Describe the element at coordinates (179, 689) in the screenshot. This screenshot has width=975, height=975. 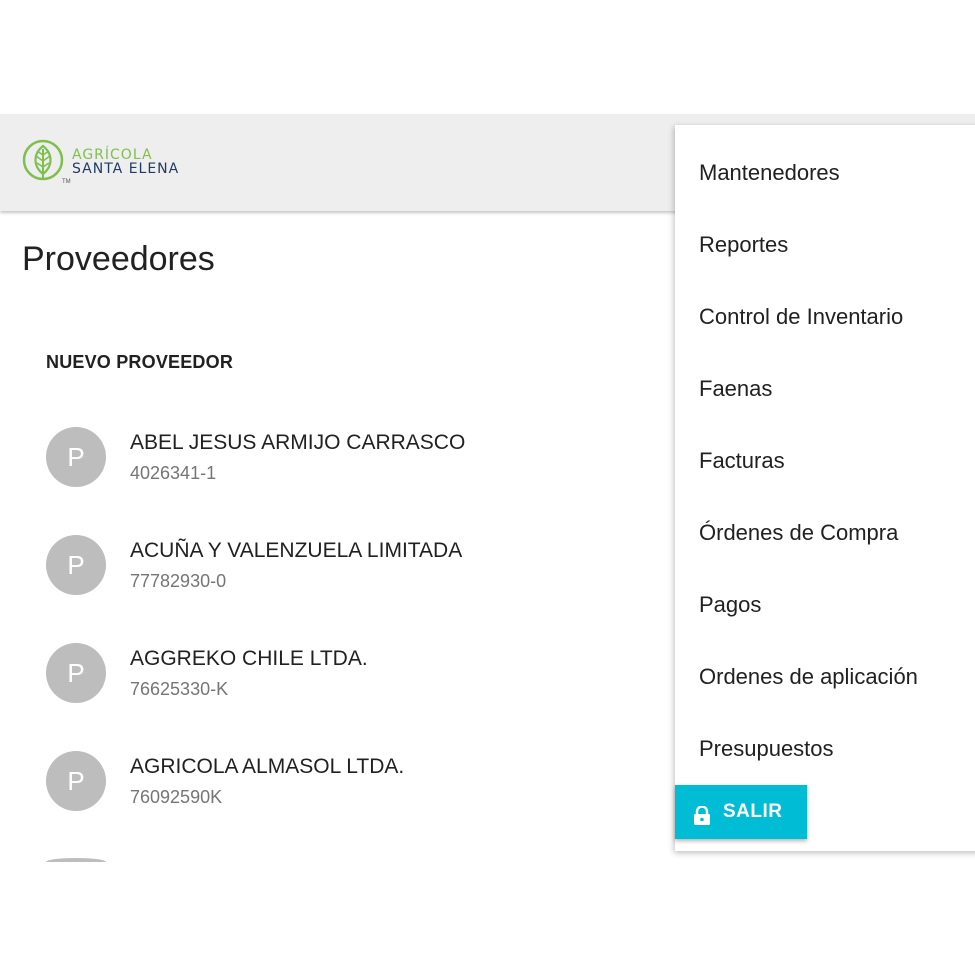
I see `supplier-rut: 76625330-K` at that location.